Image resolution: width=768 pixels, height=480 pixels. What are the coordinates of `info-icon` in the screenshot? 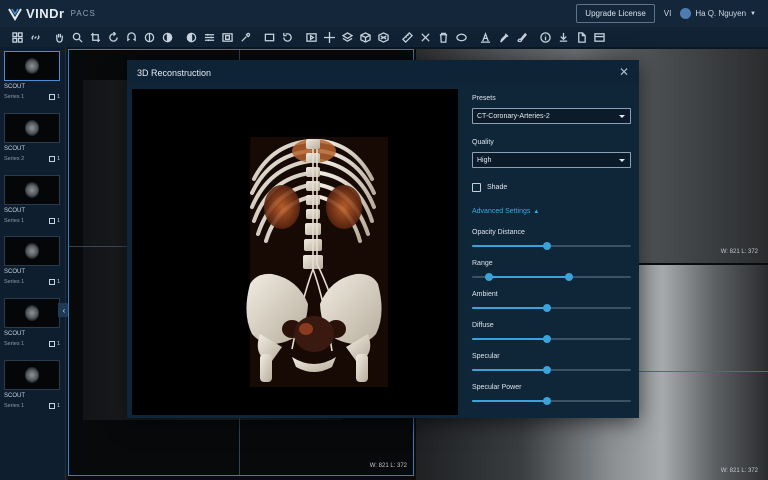 It's located at (545, 37).